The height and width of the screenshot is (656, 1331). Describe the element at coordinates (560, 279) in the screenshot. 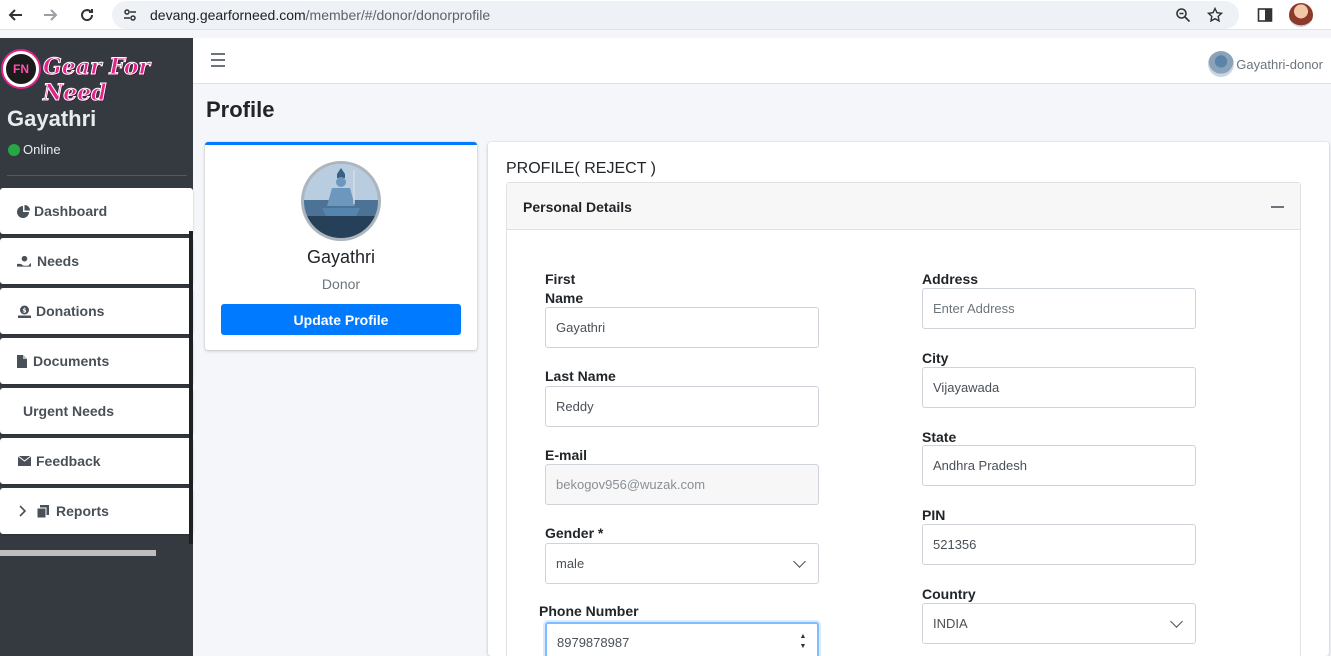

I see `first-name-label-line1: First` at that location.